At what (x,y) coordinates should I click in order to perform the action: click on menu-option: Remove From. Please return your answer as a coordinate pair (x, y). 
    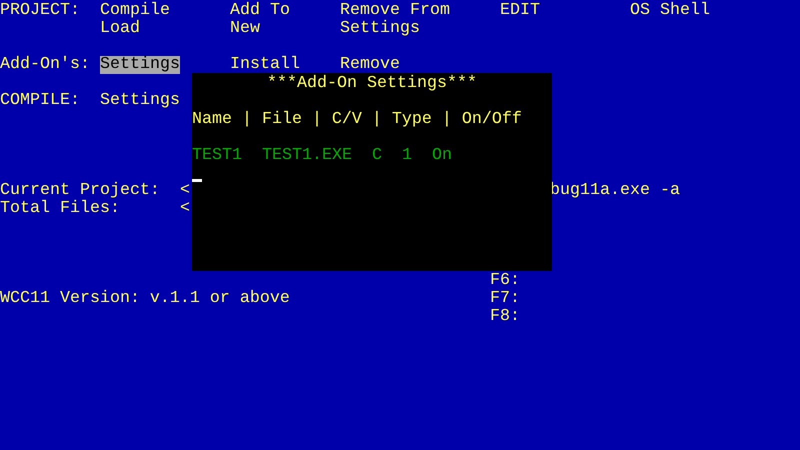
    Looking at the image, I should click on (395, 11).